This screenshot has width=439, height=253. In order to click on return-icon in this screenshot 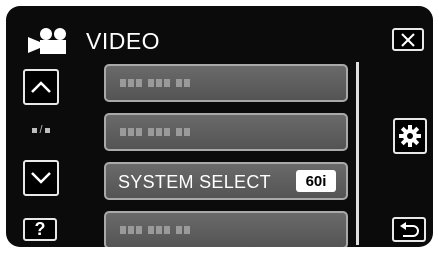, I will do `click(409, 229)`.